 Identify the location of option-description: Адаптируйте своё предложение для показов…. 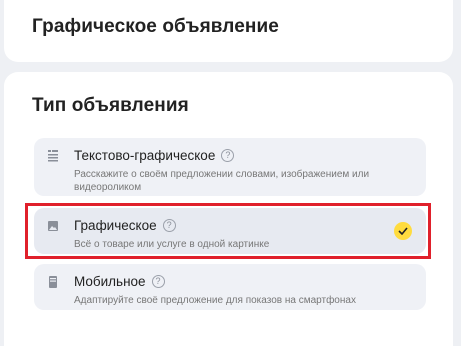
(215, 300).